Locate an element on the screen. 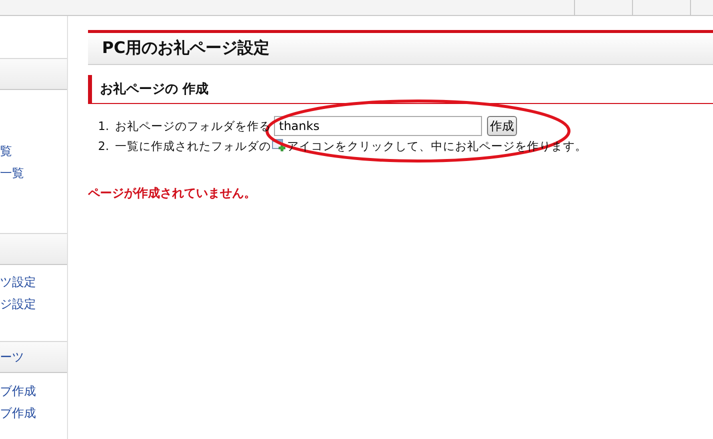 This screenshot has height=439, width=713. step-text: お礼ページのフォルダを作る is located at coordinates (193, 126).